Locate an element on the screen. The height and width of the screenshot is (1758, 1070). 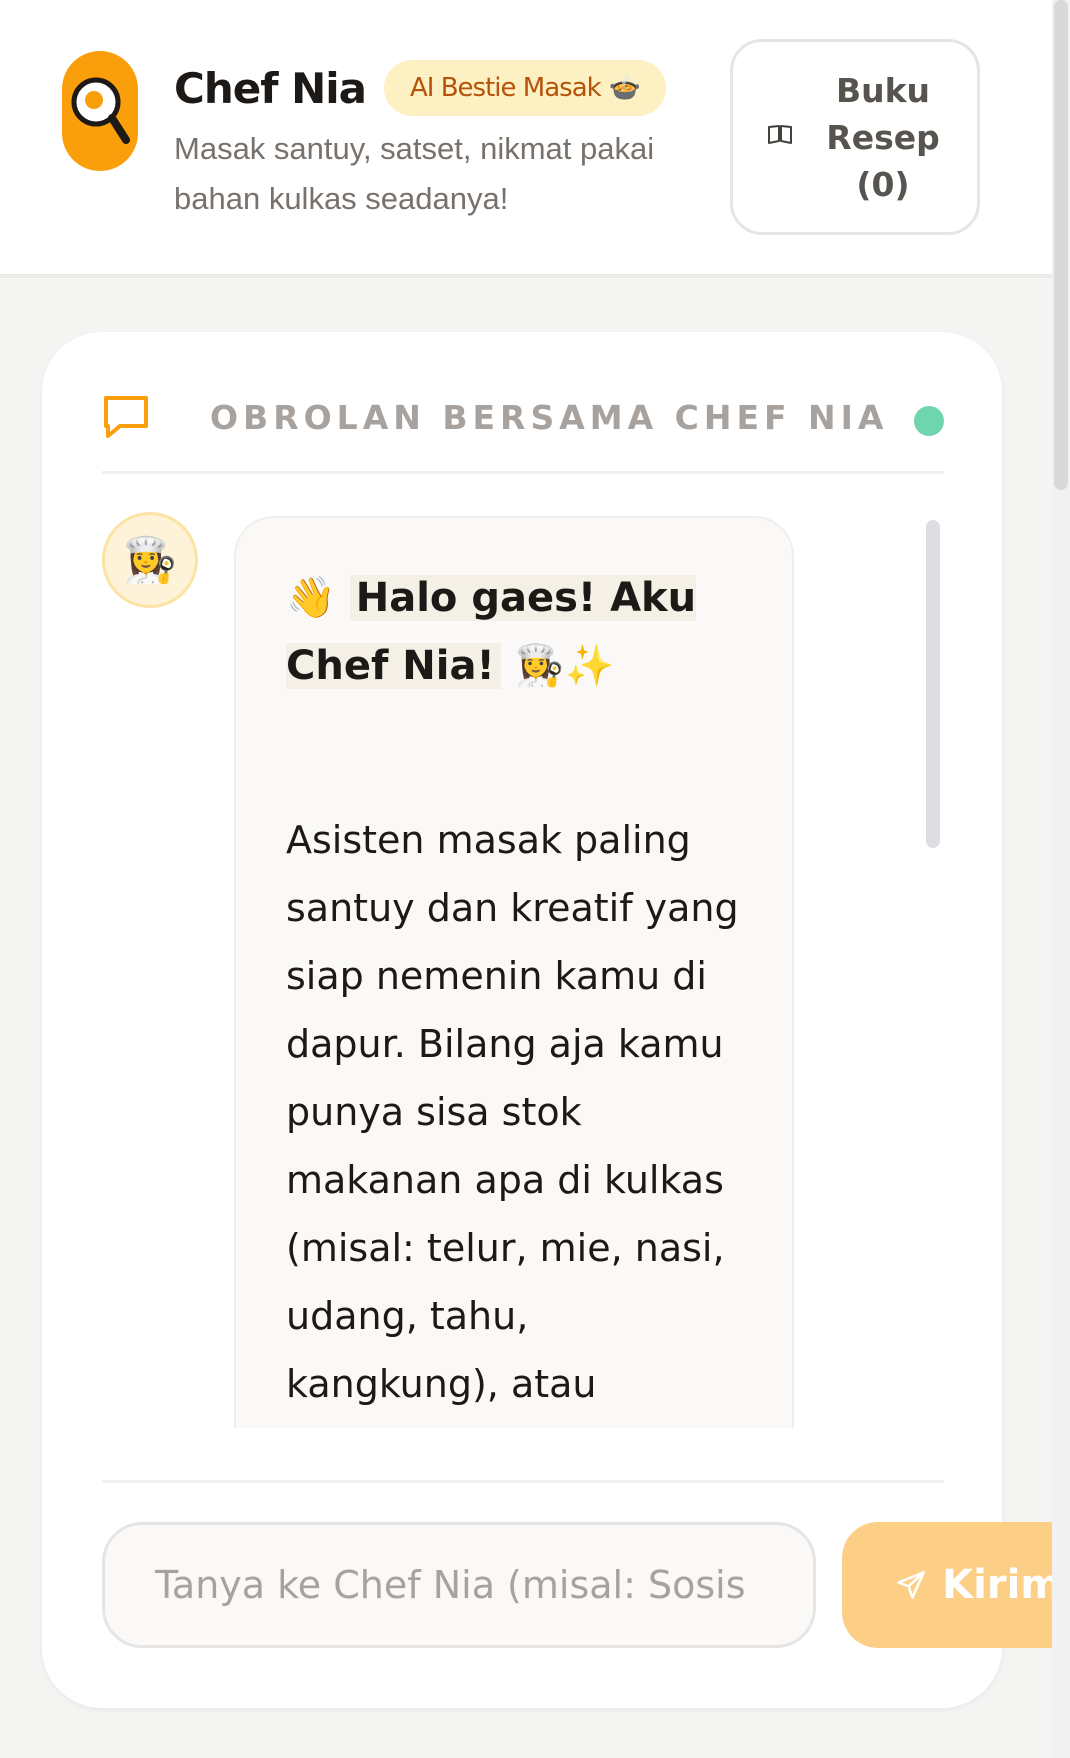
greeting-text: 👋 Halo gaes! Aku Chef Nia! 👩‍🍳✨ is located at coordinates (519, 632).